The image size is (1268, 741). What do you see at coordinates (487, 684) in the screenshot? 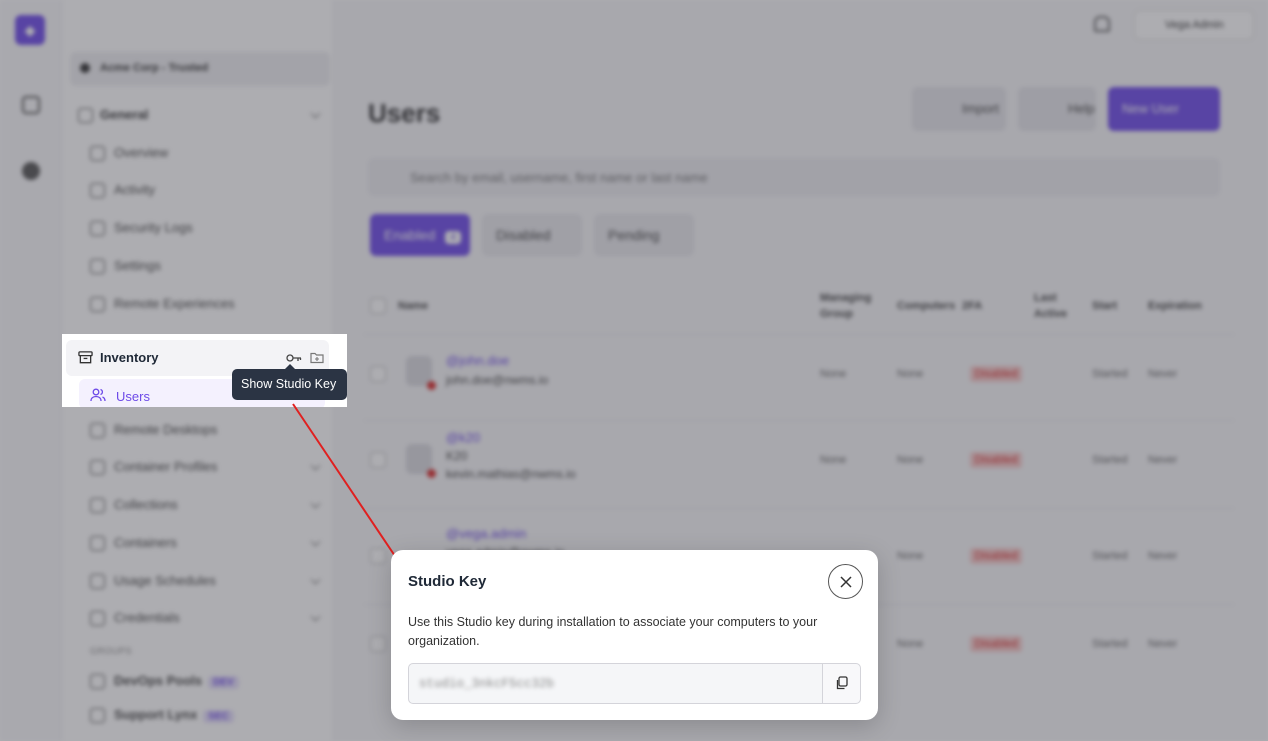
I see `studio-key-value: studio_3nkcF5cc32b` at bounding box center [487, 684].